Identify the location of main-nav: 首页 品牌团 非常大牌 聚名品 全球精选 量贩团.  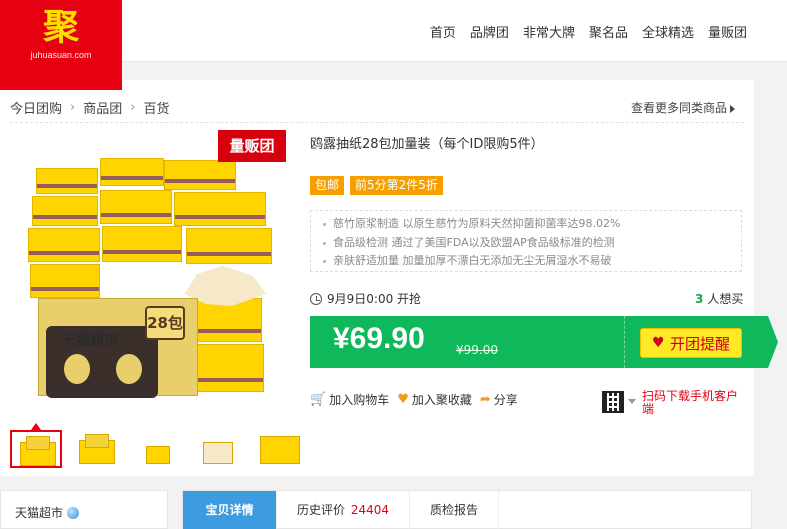
(588, 31).